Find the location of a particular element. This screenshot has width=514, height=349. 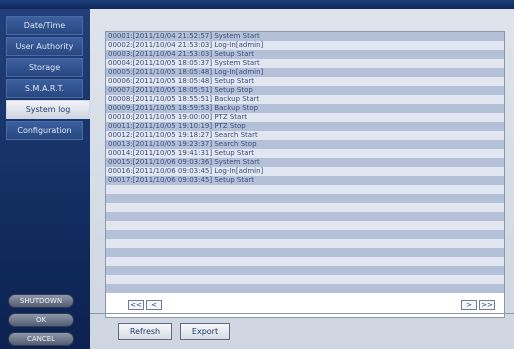

log-row: 00013:[2011/10/05 19:23:37] Search Stop is located at coordinates (305, 144).